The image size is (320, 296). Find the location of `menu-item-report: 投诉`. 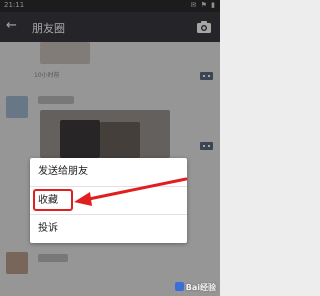

menu-item-report: 投诉 is located at coordinates (108, 228).